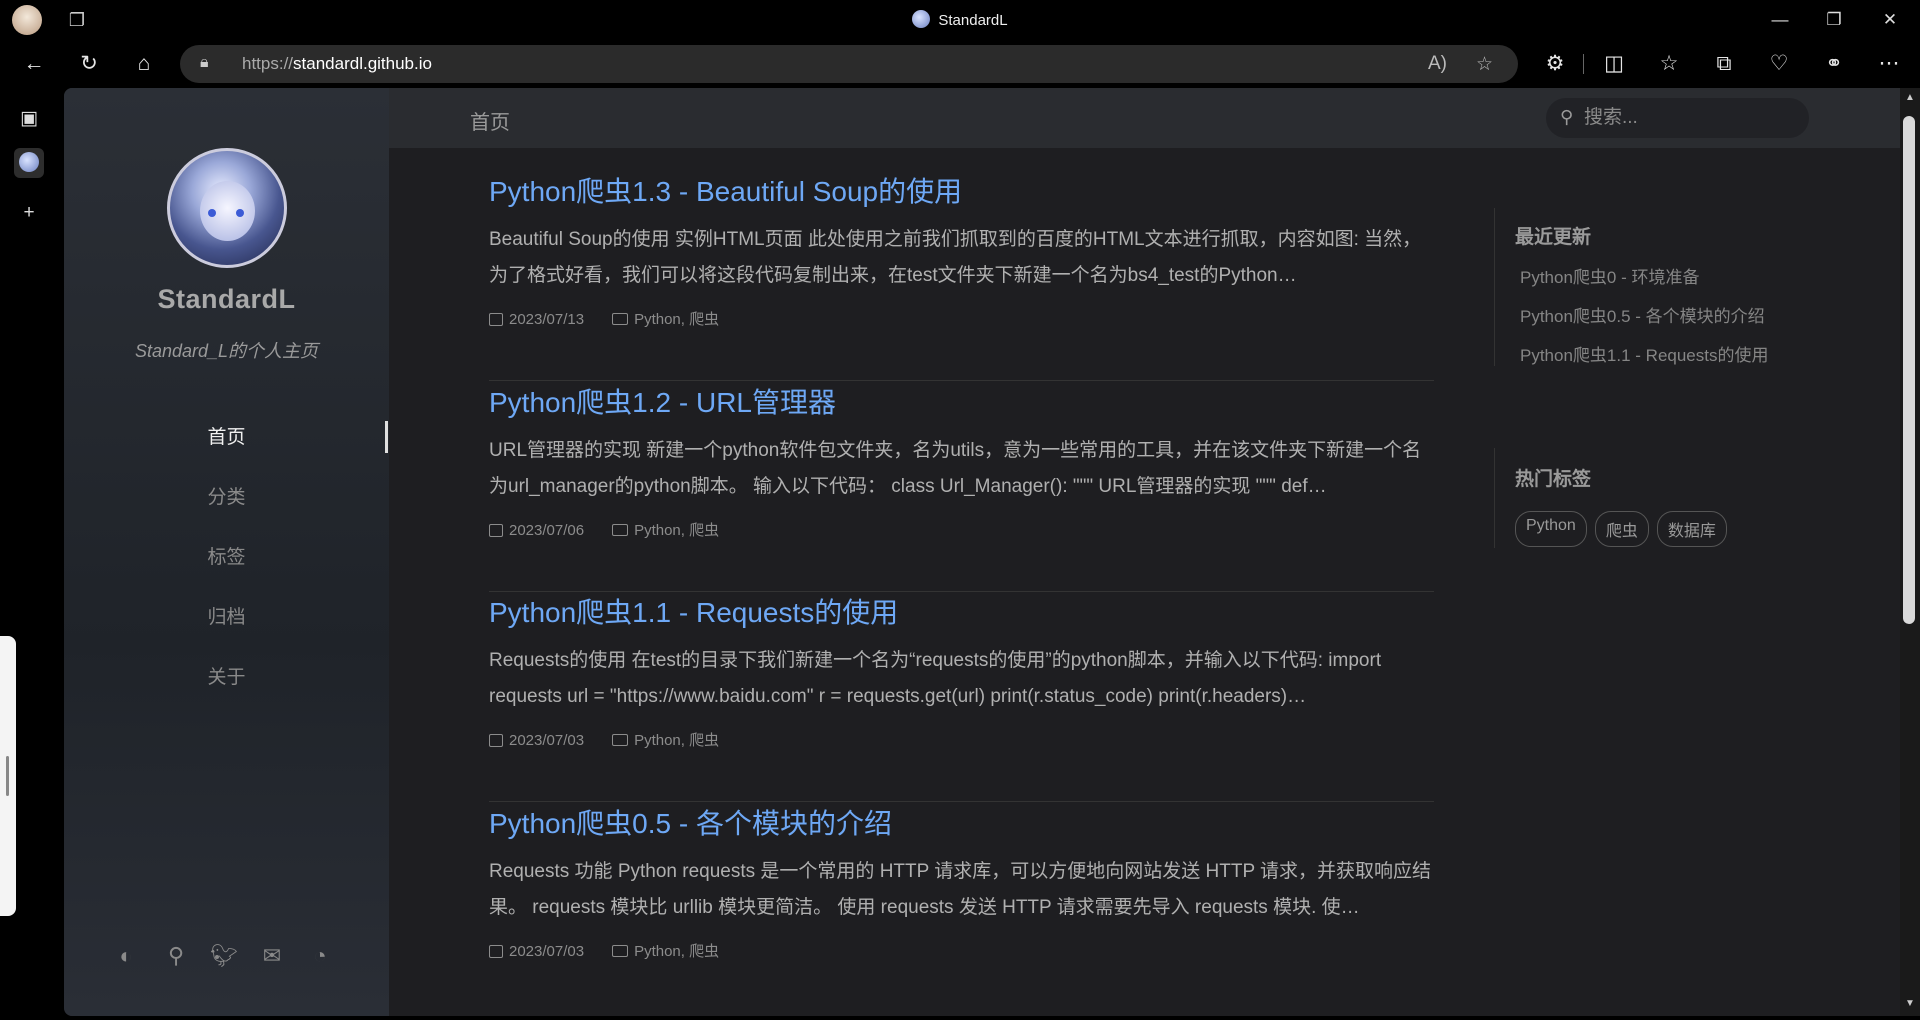 Image resolution: width=1920 pixels, height=1020 pixels. I want to click on post-title: Python爬虫1.3 - Beautiful Soup的使用, so click(725, 190).